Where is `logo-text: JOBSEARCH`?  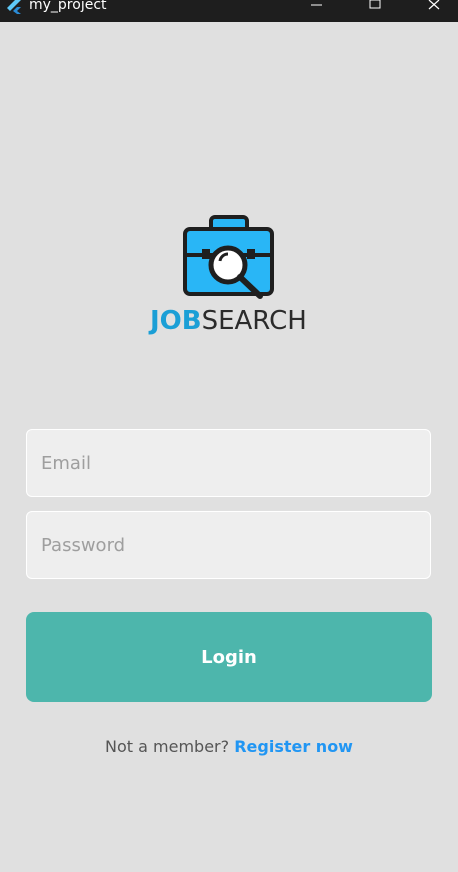 logo-text: JOBSEARCH is located at coordinates (230, 321).